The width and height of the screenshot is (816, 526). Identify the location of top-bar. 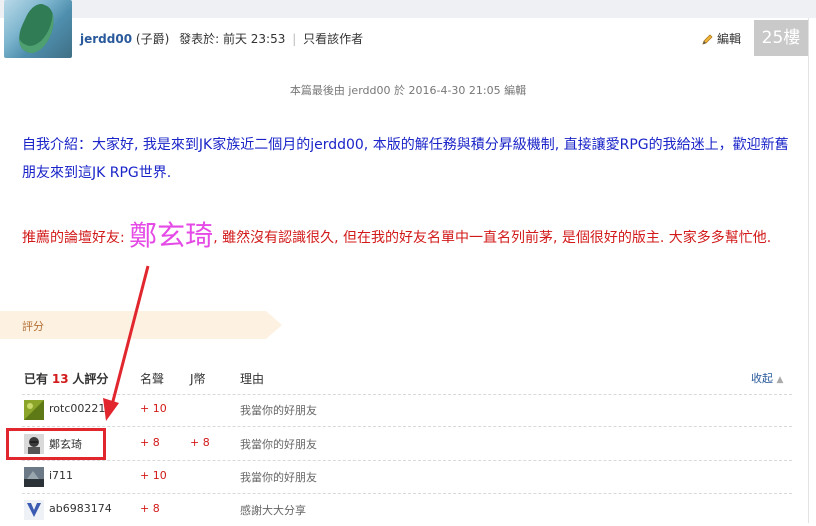
(408, 9).